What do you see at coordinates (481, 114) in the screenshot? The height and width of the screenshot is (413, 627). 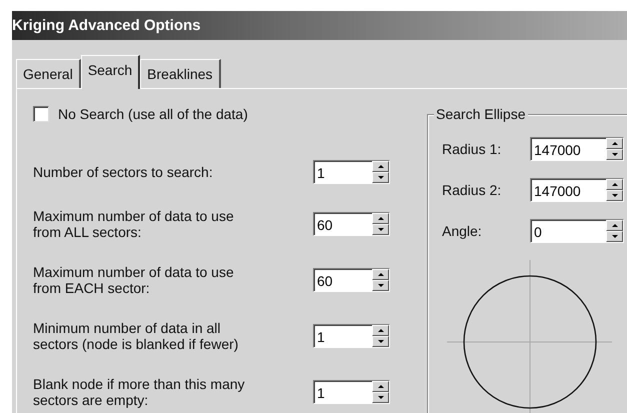 I see `group-title: Search Ellipse` at bounding box center [481, 114].